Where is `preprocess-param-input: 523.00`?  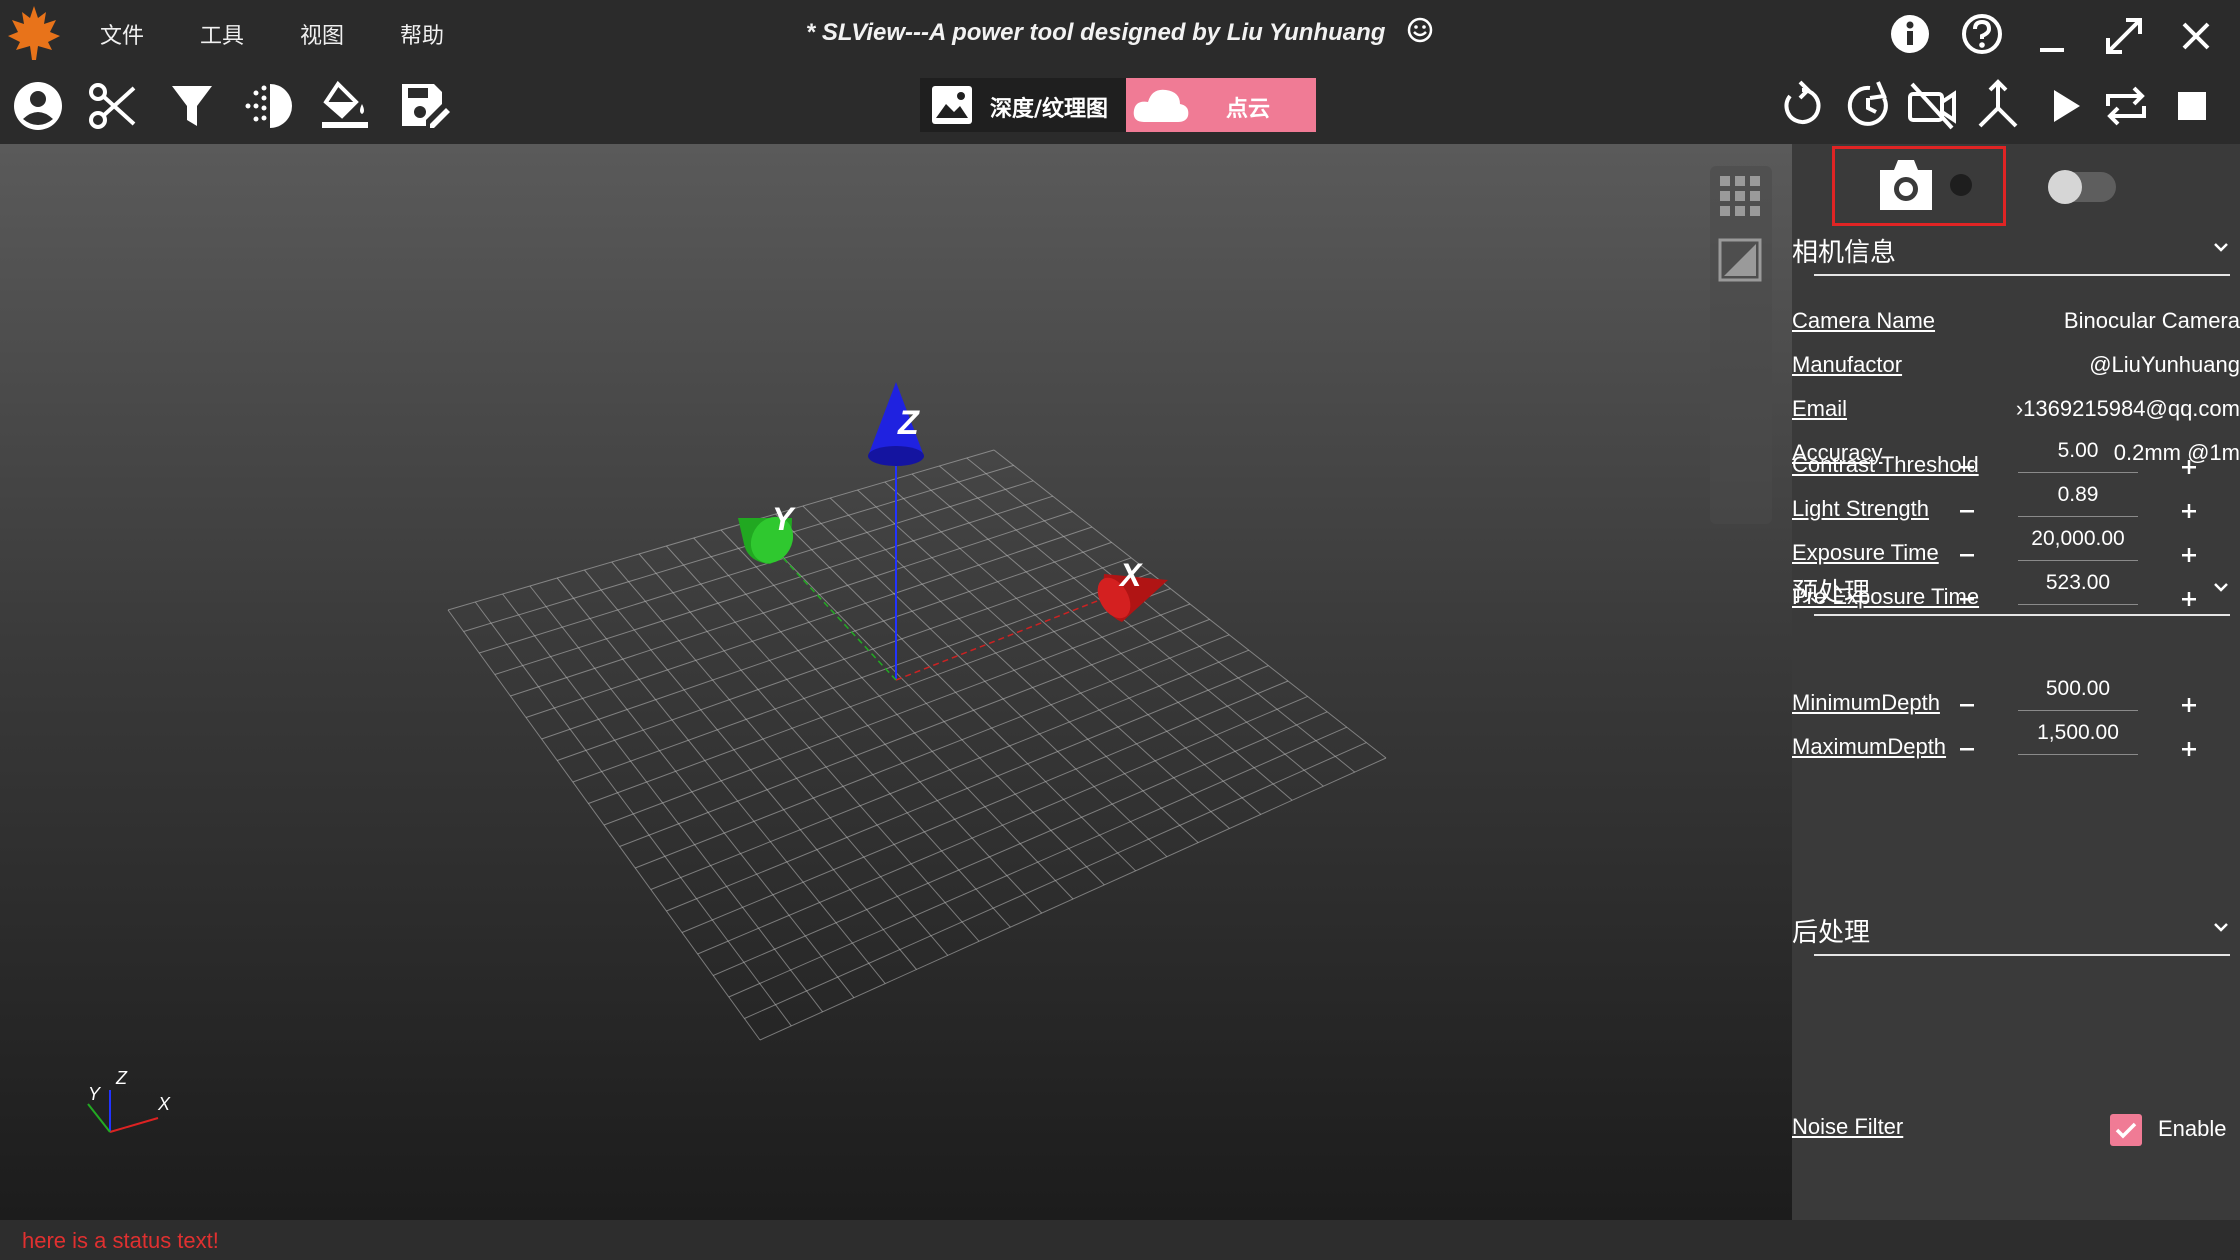 preprocess-param-input: 523.00 is located at coordinates (2078, 586).